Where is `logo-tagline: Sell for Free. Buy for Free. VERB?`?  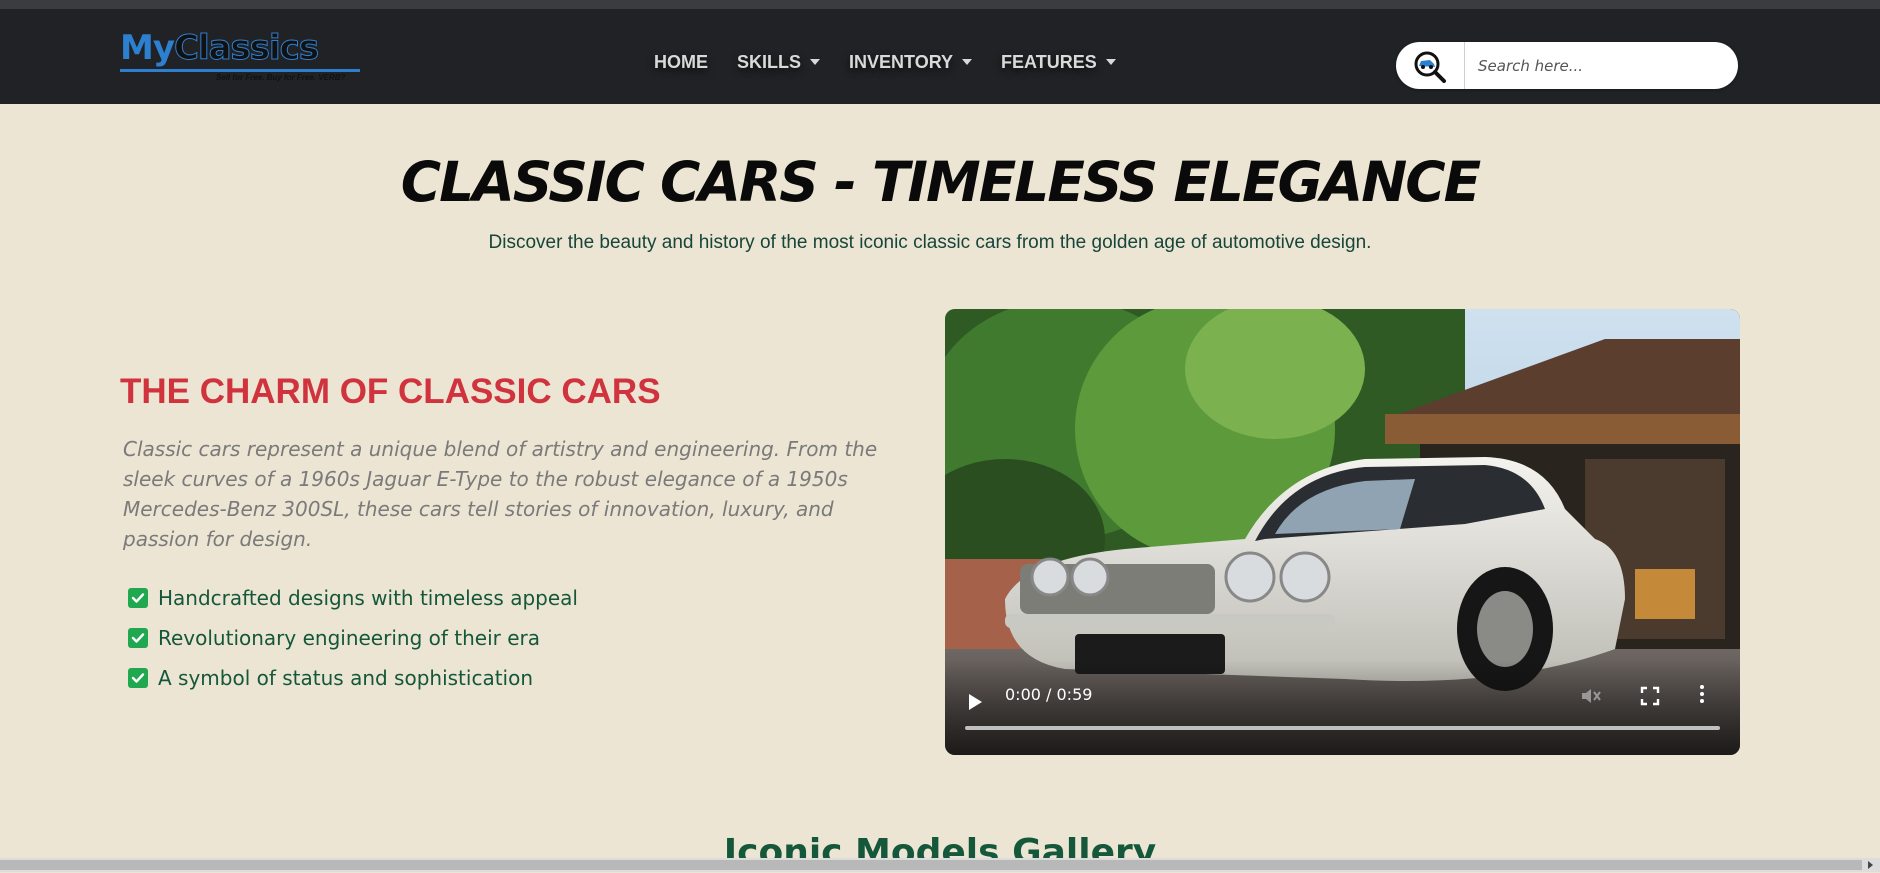 logo-tagline: Sell for Free. Buy for Free. VERB? is located at coordinates (281, 77).